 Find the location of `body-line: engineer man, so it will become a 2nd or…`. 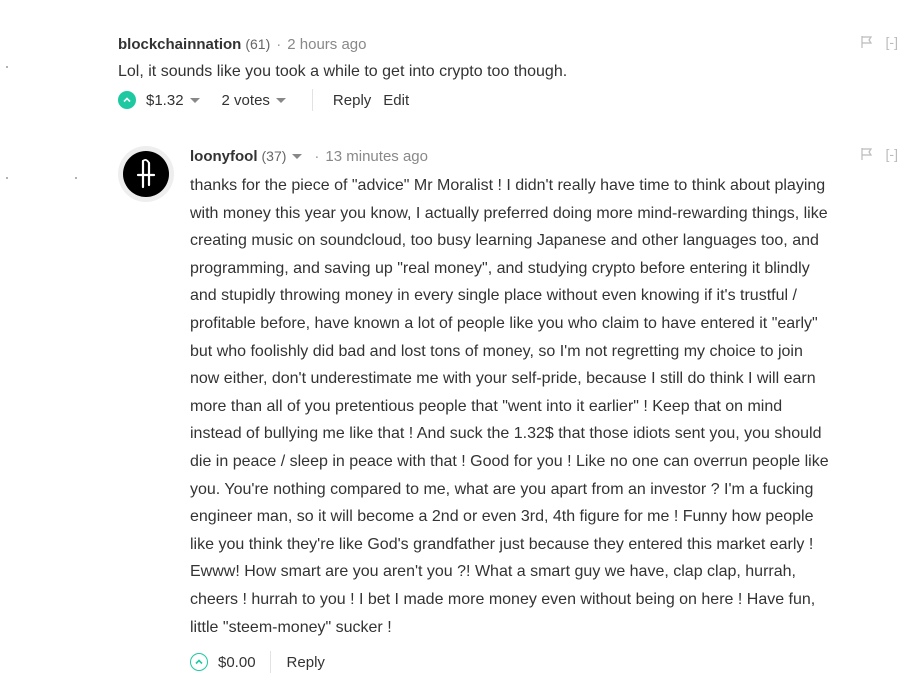

body-line: engineer man, so it will become a 2nd or… is located at coordinates (502, 517).